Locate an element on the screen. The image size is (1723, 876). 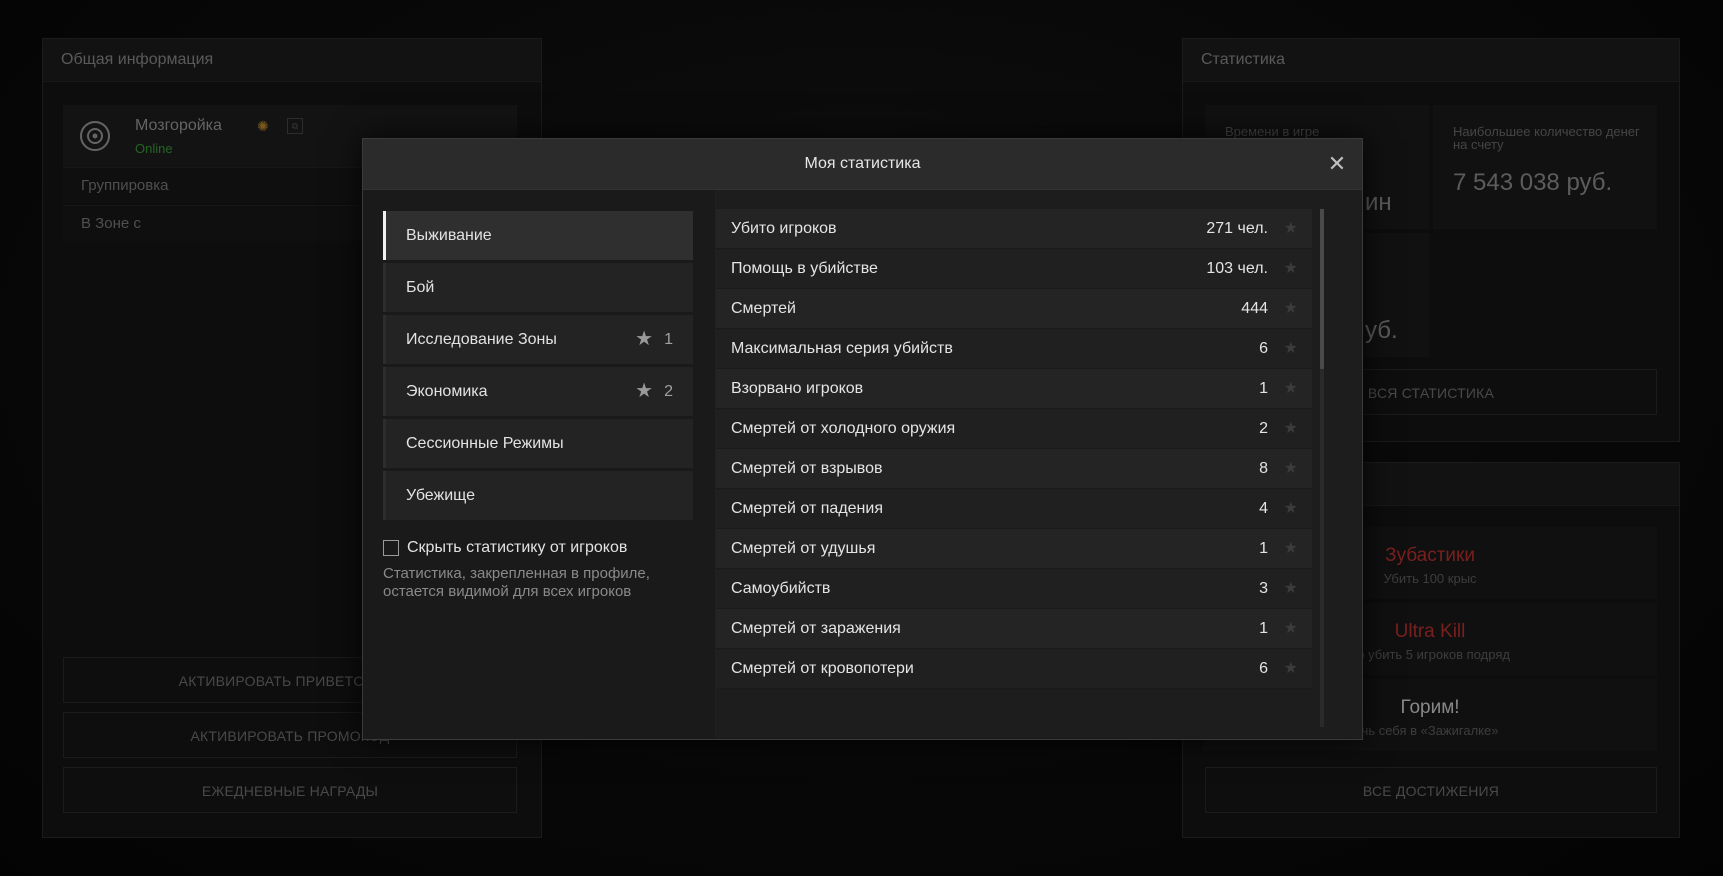
stat-name: Смертей от заражения is located at coordinates (816, 628).